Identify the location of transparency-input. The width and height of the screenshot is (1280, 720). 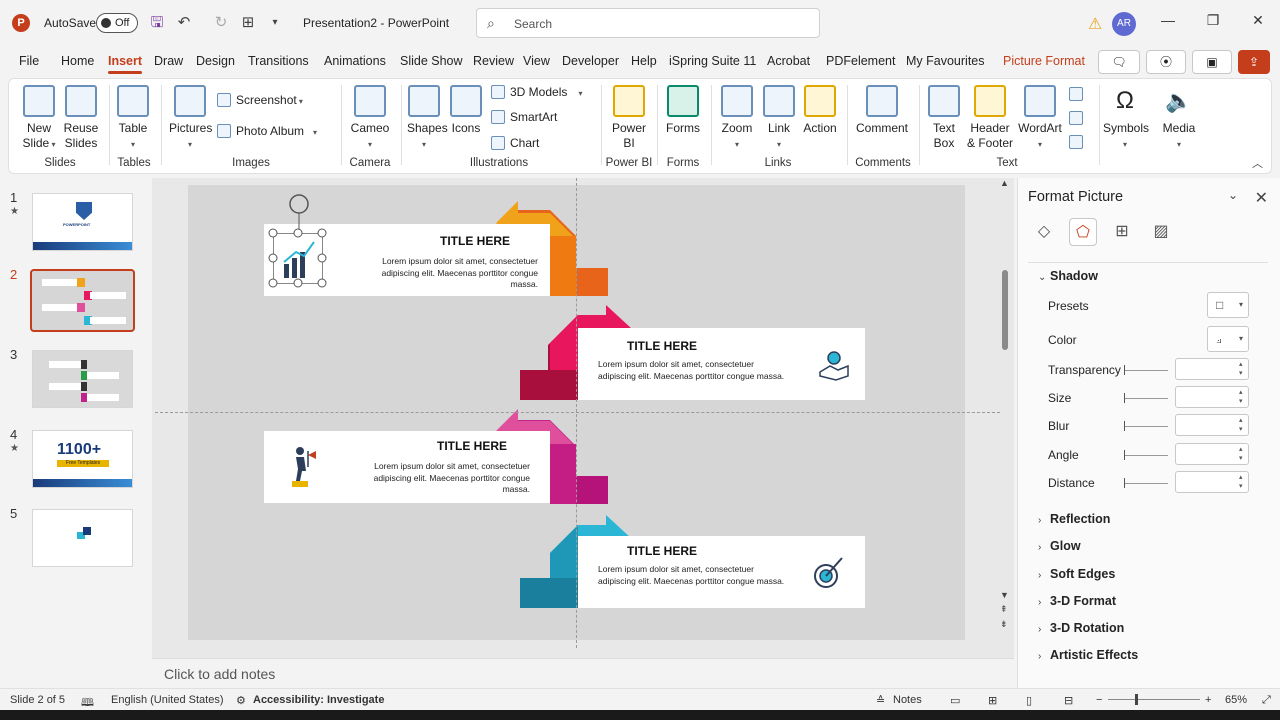
(1212, 369).